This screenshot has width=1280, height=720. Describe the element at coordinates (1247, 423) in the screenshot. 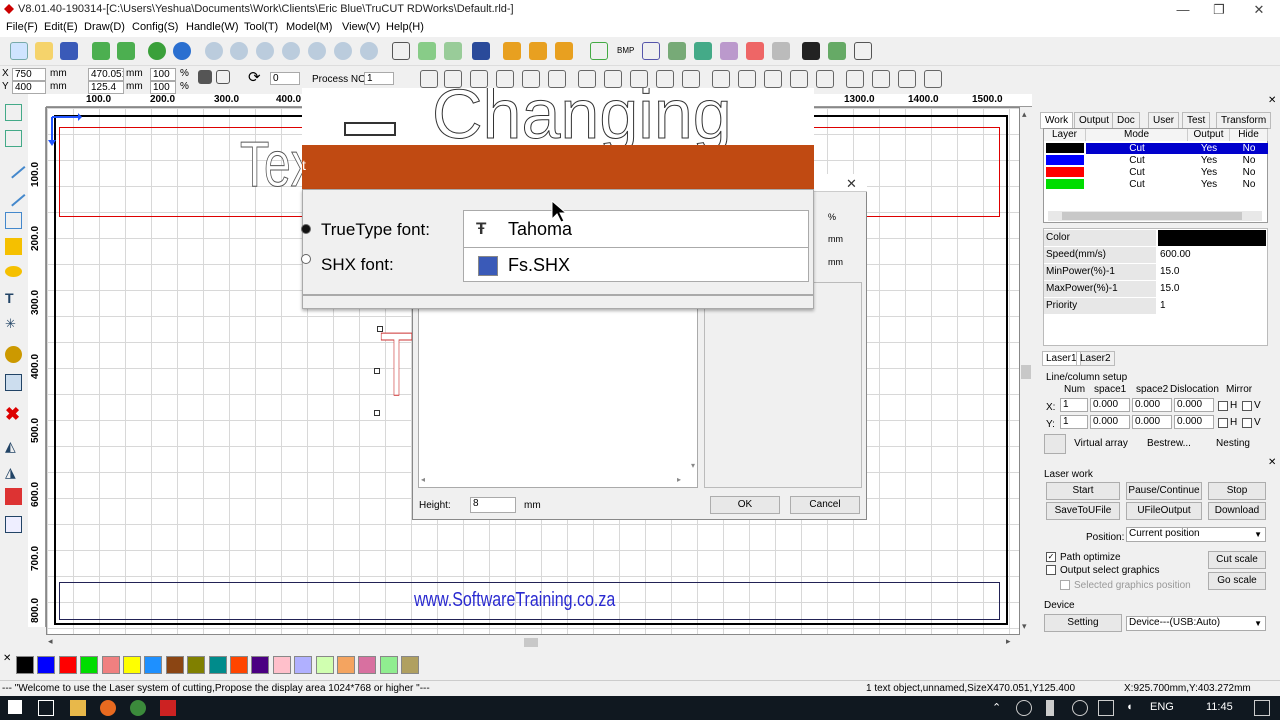

I see `mirror-y-v-checkbox` at that location.